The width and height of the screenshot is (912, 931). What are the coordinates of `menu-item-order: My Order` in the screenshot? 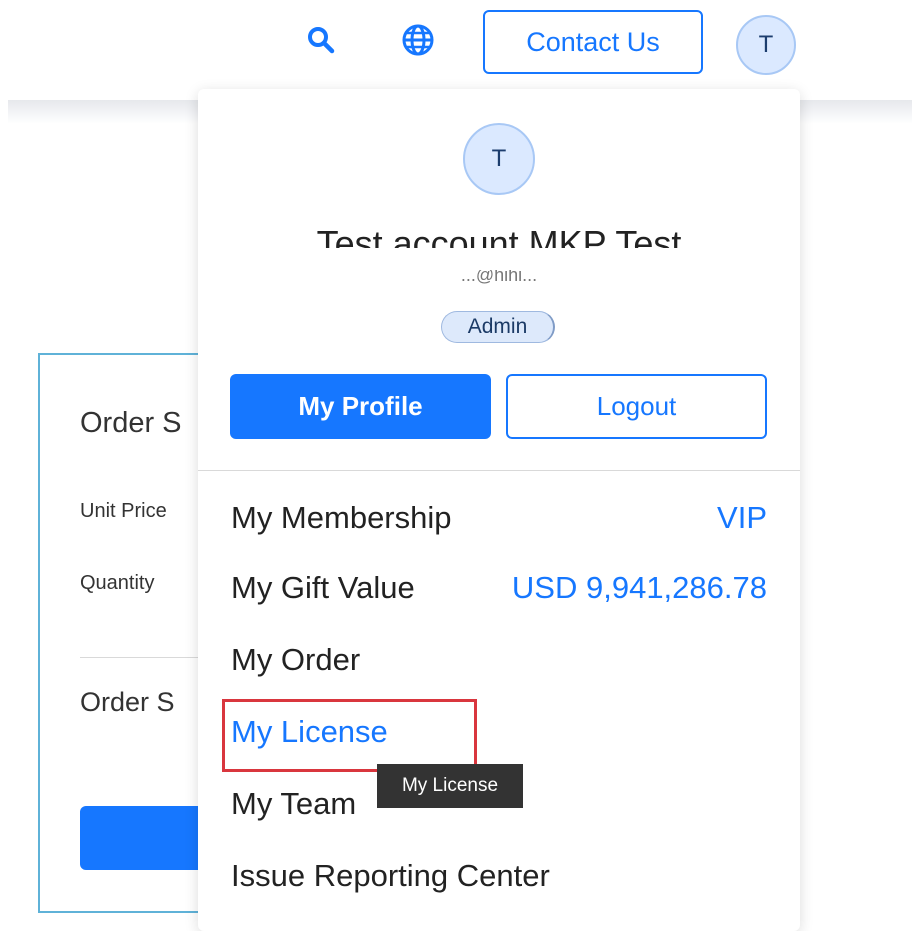 It's located at (499, 660).